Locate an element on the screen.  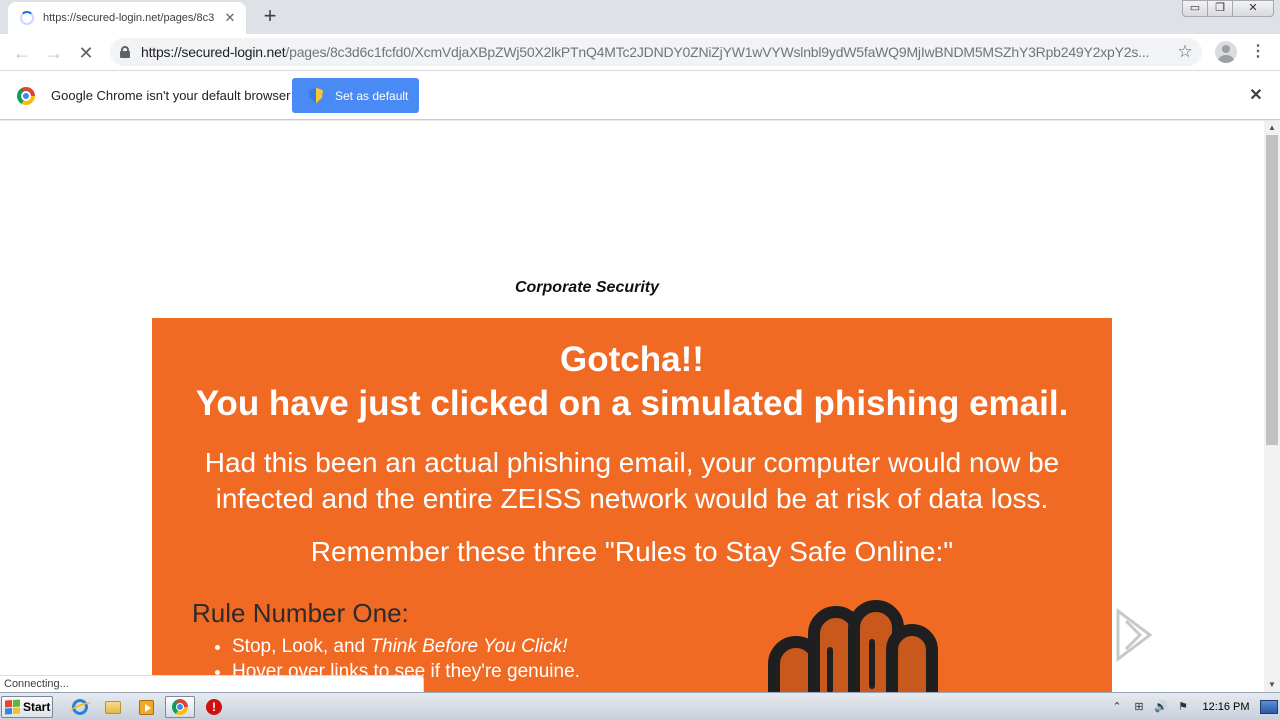
rule-item: Stop, Look, and Think Before You Click! is located at coordinates (406, 646).